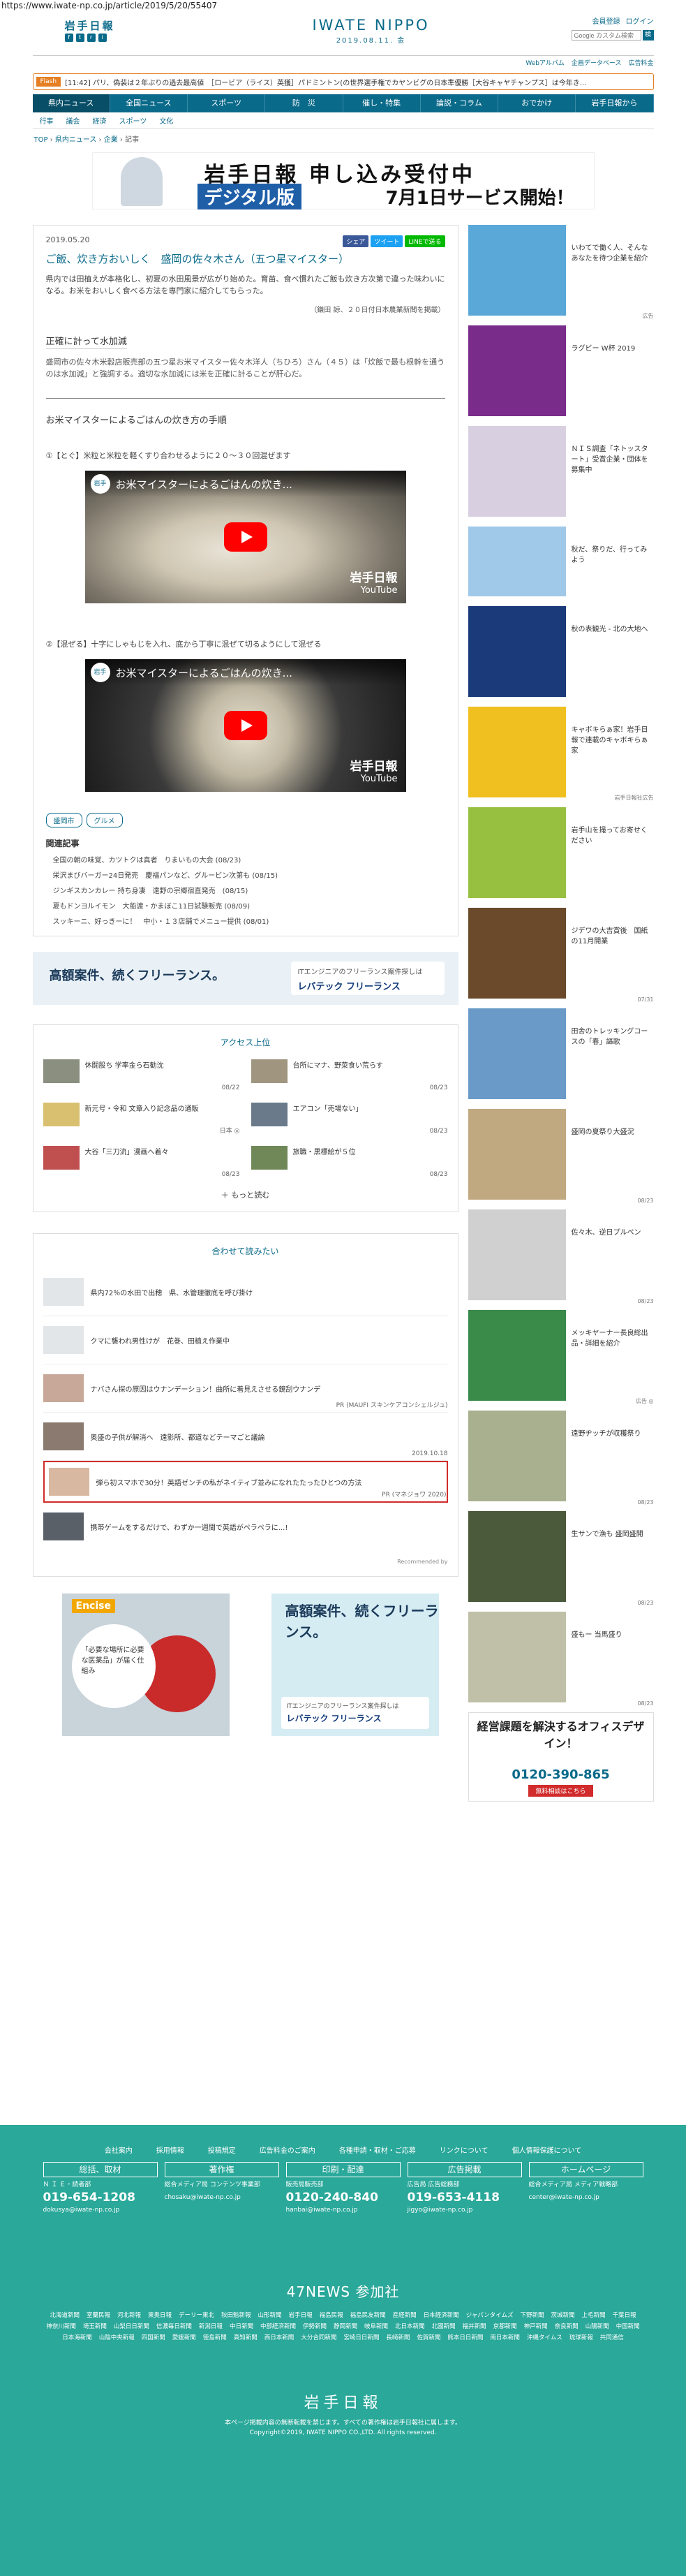 The width and height of the screenshot is (686, 2576). I want to click on cat-assembly: 議会, so click(73, 120).